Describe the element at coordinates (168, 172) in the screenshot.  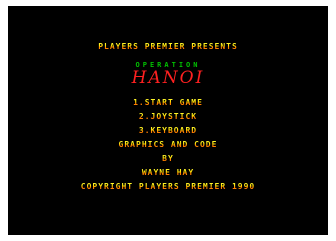
I see `credits-author: WAYNE HAY` at that location.